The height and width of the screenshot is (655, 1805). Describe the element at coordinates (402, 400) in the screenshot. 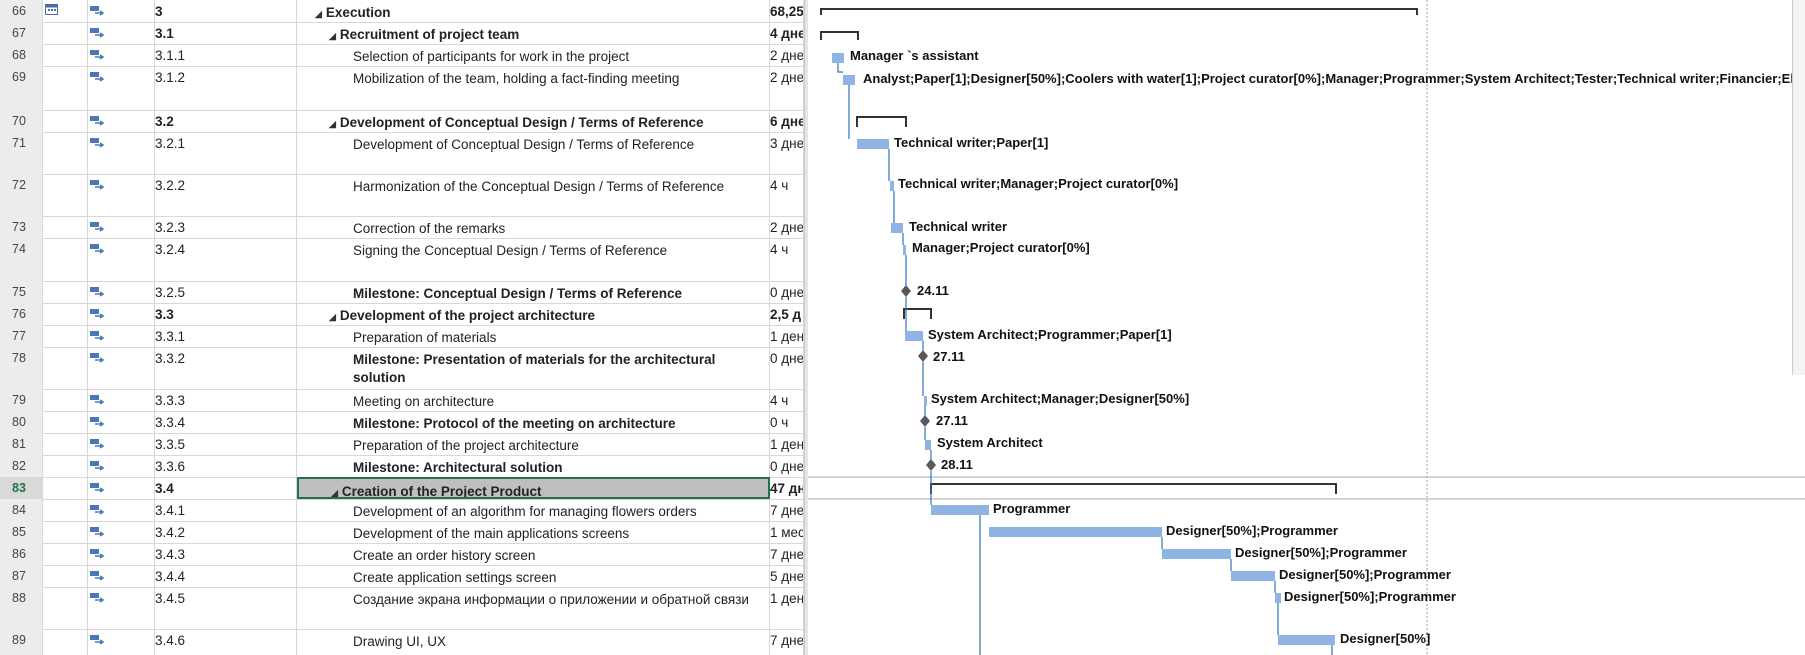

I see `table-row: 79 3.3.3 Meeting on architecture 4 ч` at that location.